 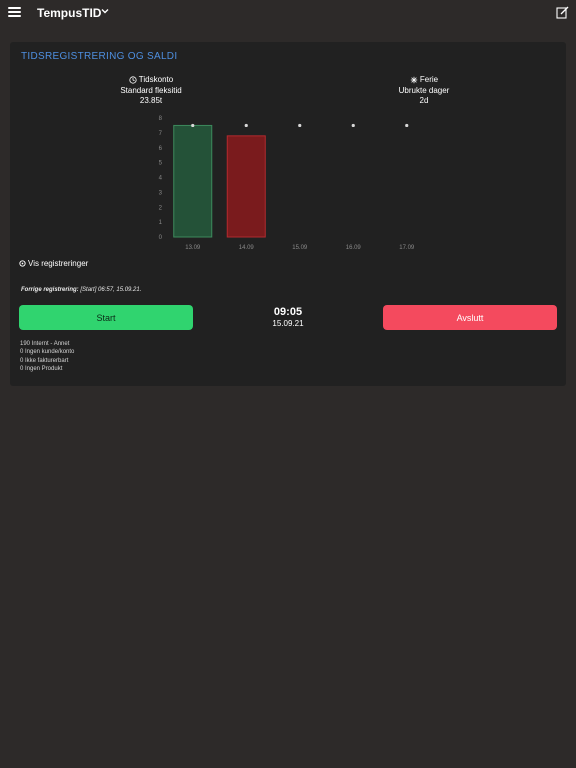 I want to click on last-registration-label: Forrige registrering:, so click(x=50, y=290).